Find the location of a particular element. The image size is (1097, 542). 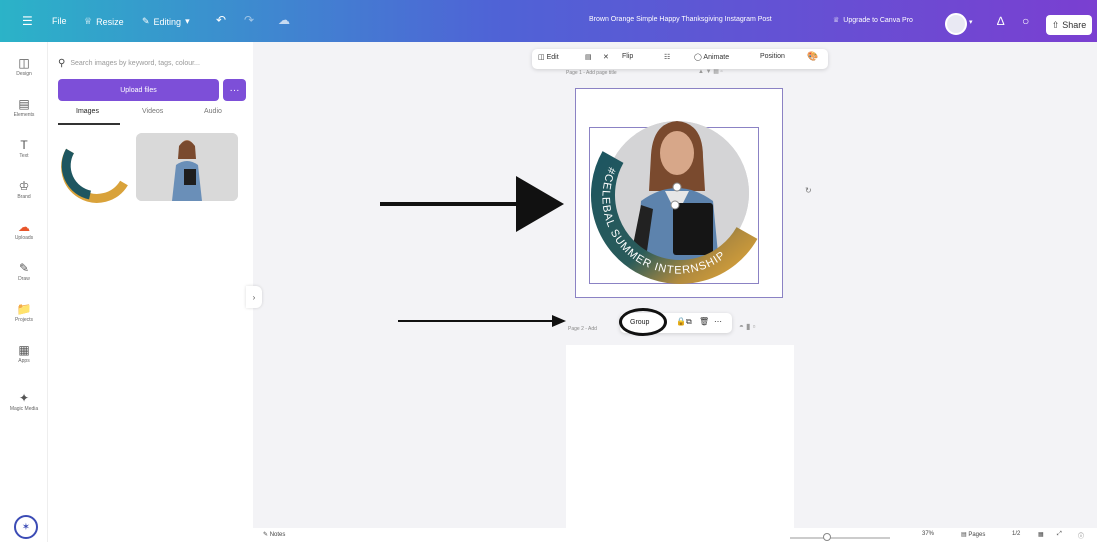

analytics-icon: ∆ is located at coordinates (1000, 21).